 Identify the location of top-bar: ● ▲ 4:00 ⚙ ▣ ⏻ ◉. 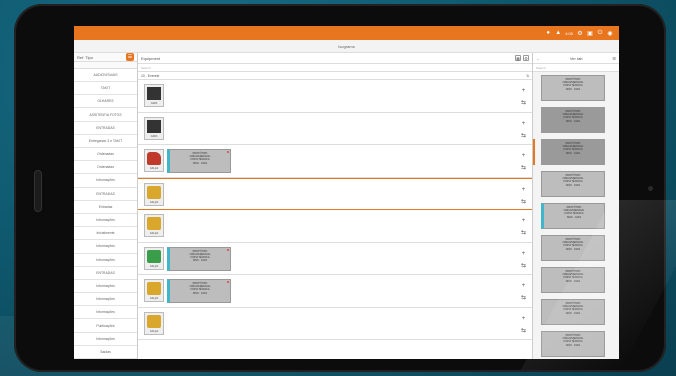
(346, 33).